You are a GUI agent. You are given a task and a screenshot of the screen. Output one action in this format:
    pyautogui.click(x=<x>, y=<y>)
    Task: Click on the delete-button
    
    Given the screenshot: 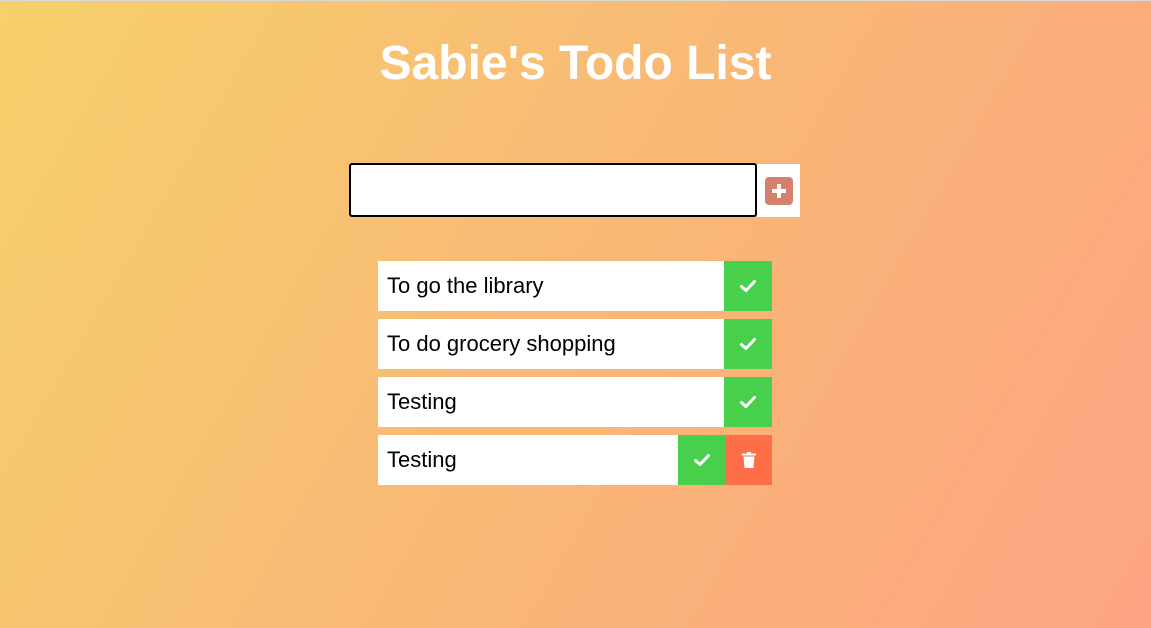 What is the action you would take?
    pyautogui.click(x=749, y=460)
    